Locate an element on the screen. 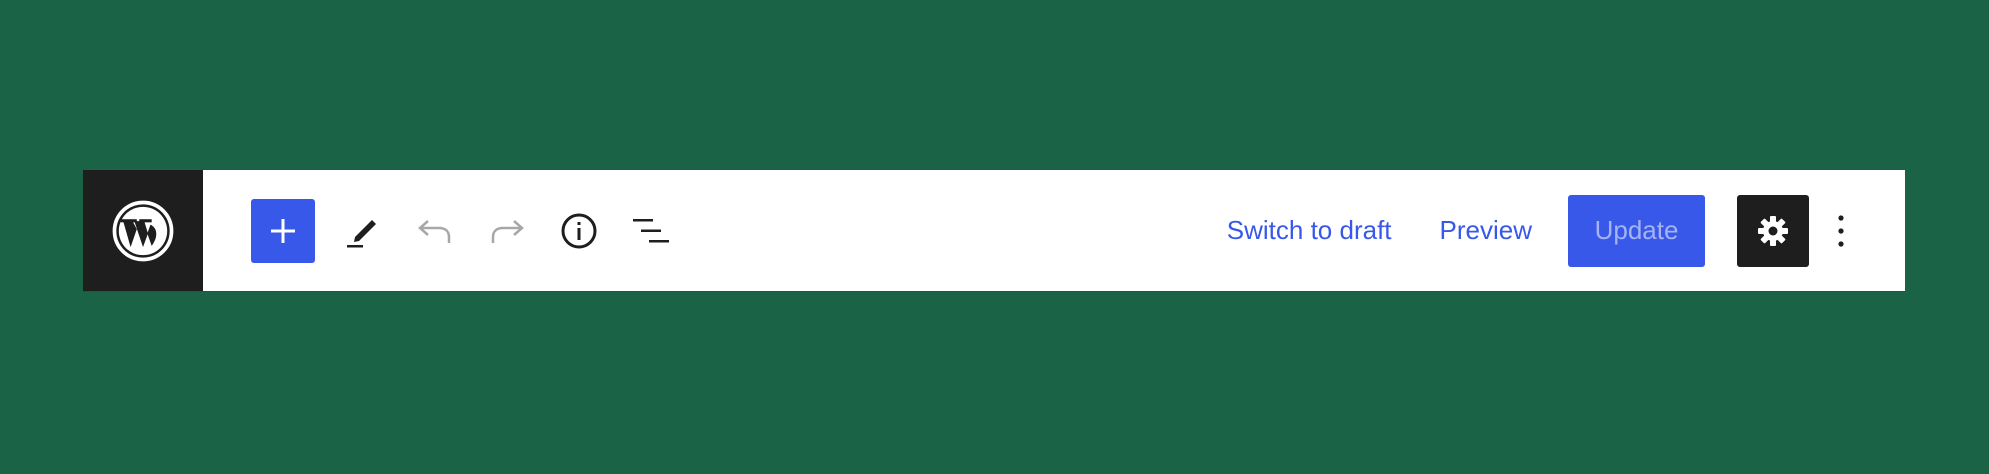 The height and width of the screenshot is (474, 1989). left-tools-group is located at coordinates (463, 230).